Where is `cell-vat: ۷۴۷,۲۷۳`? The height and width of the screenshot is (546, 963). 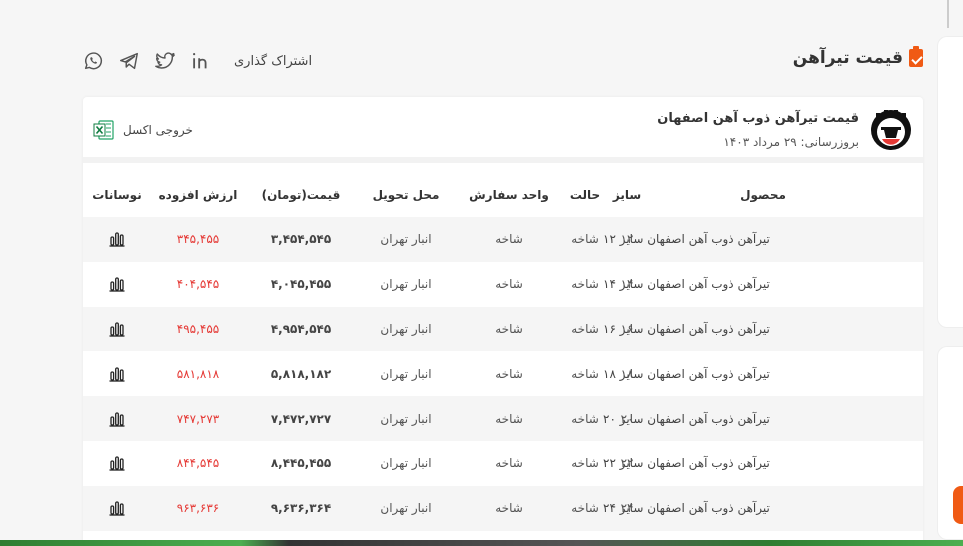
cell-vat: ۷۴۷,۲۷۳ is located at coordinates (198, 418).